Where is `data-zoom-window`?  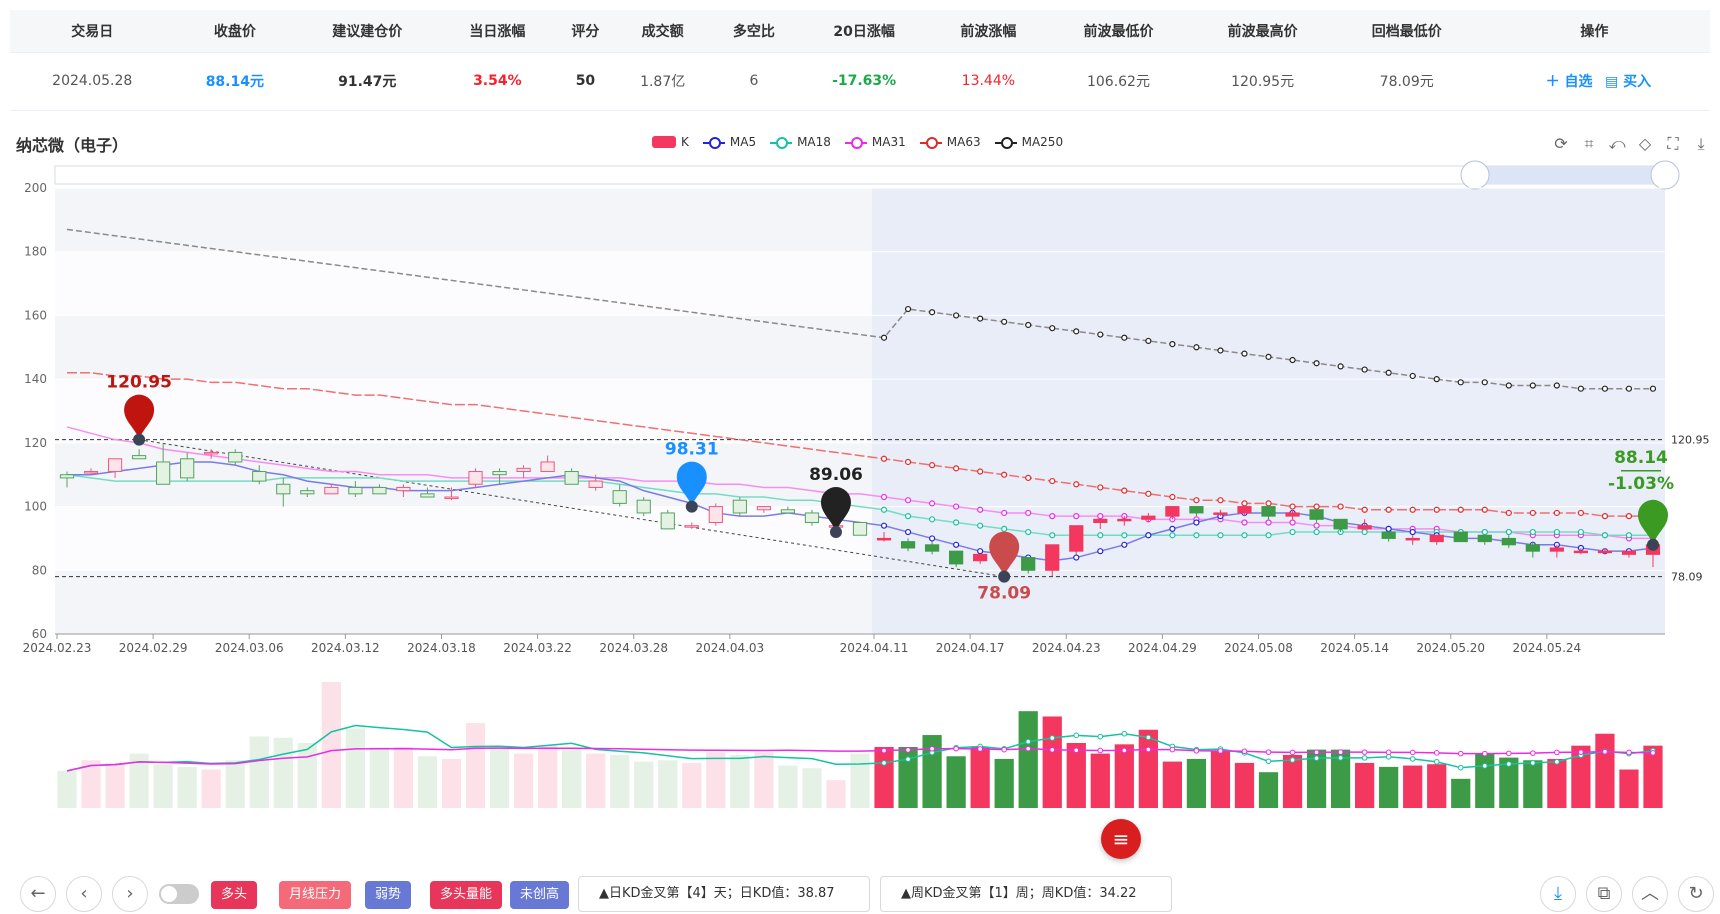
data-zoom-window is located at coordinates (1570, 175).